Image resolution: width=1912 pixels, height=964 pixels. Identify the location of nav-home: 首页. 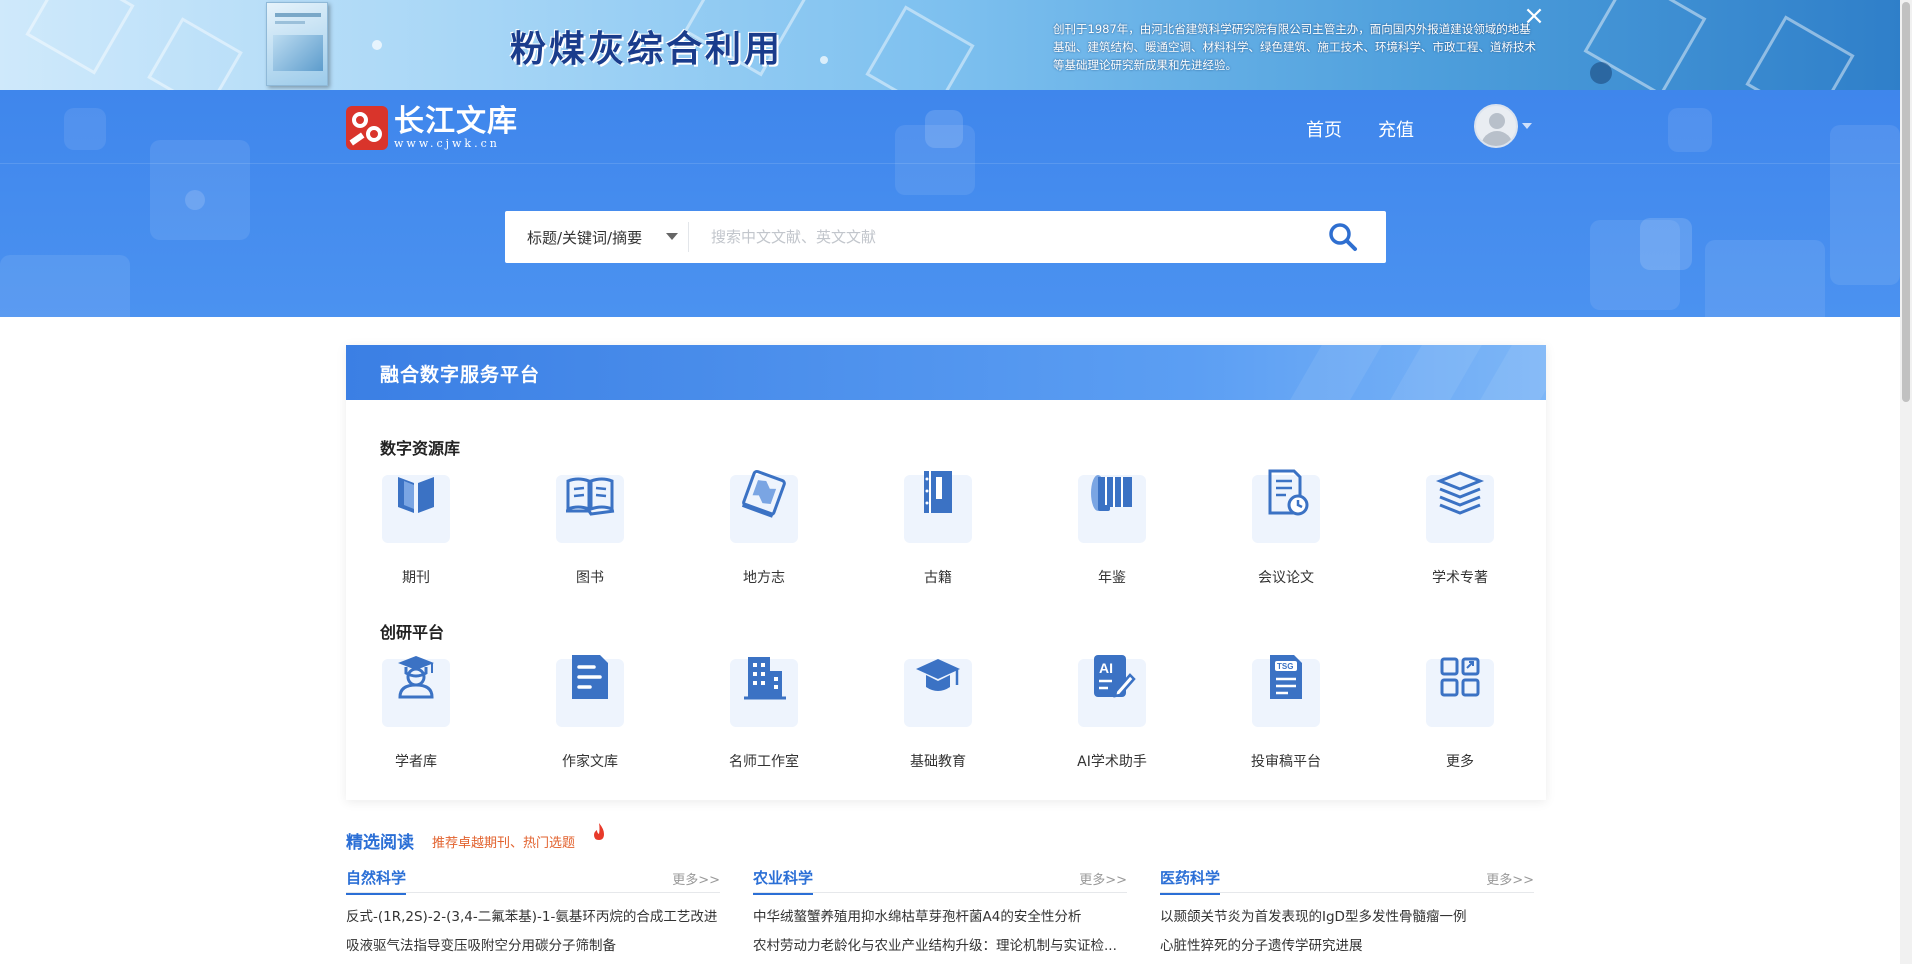
(1324, 129).